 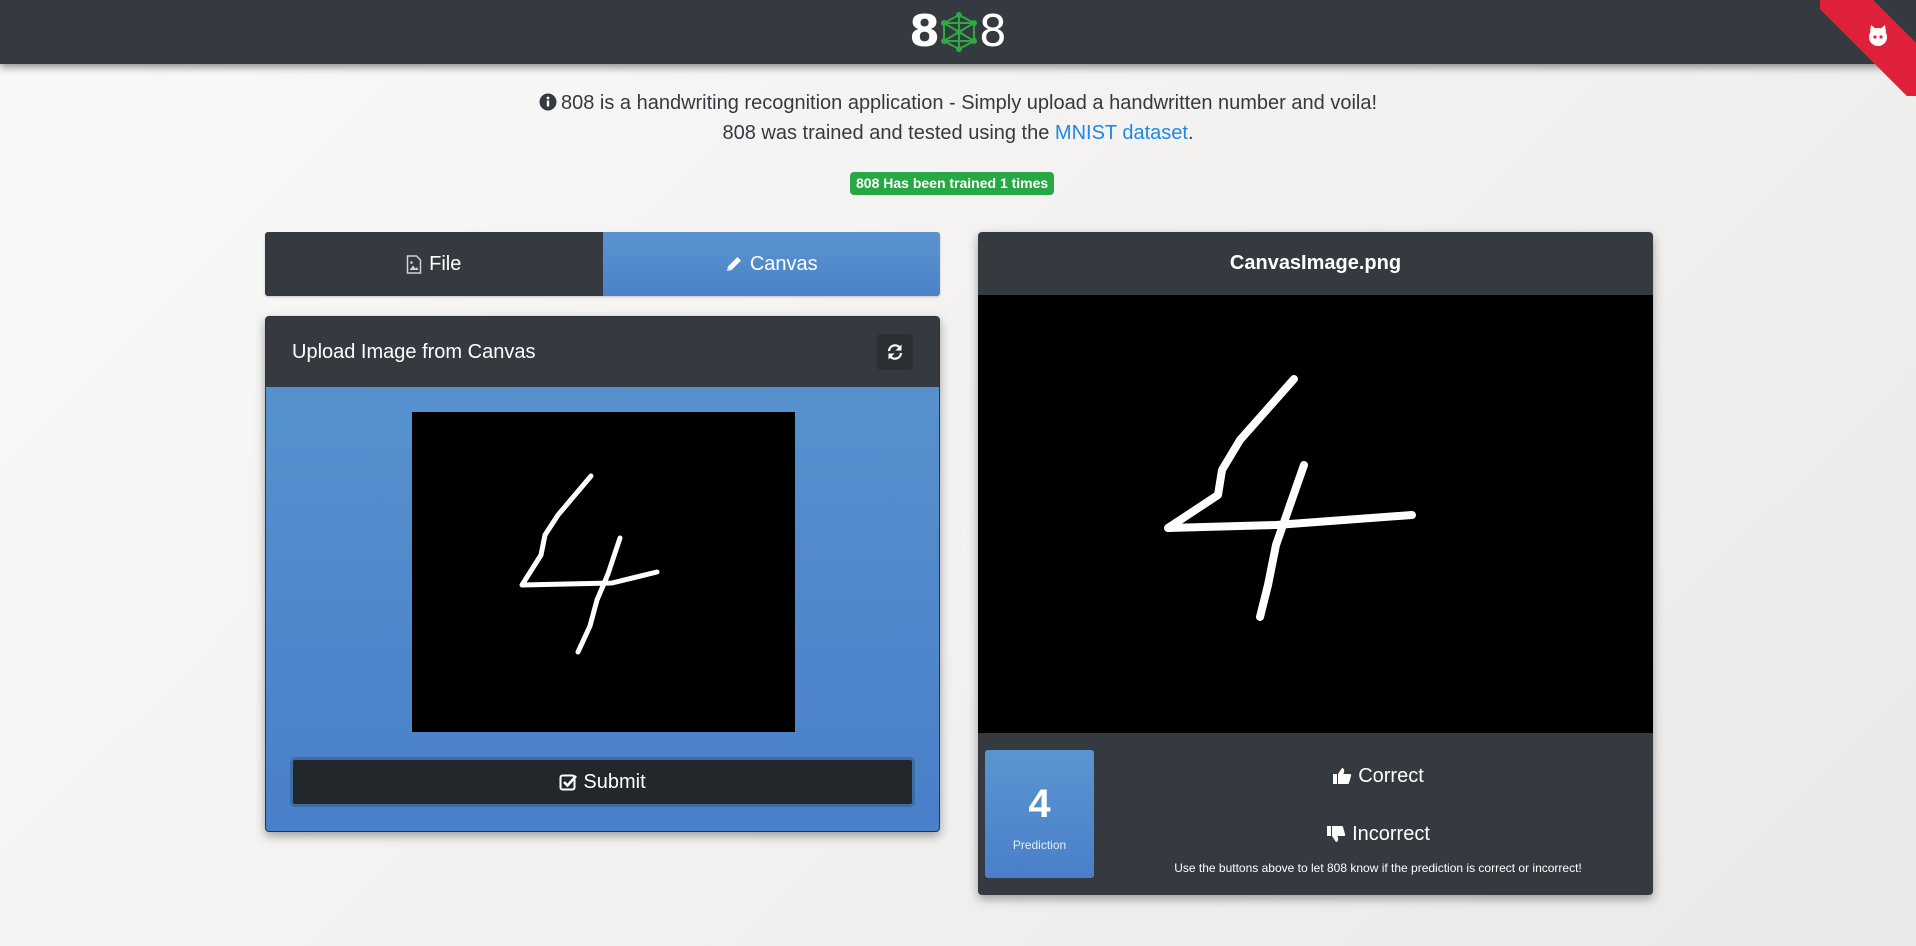 What do you see at coordinates (1039, 804) in the screenshot?
I see `prediction-value: 4` at bounding box center [1039, 804].